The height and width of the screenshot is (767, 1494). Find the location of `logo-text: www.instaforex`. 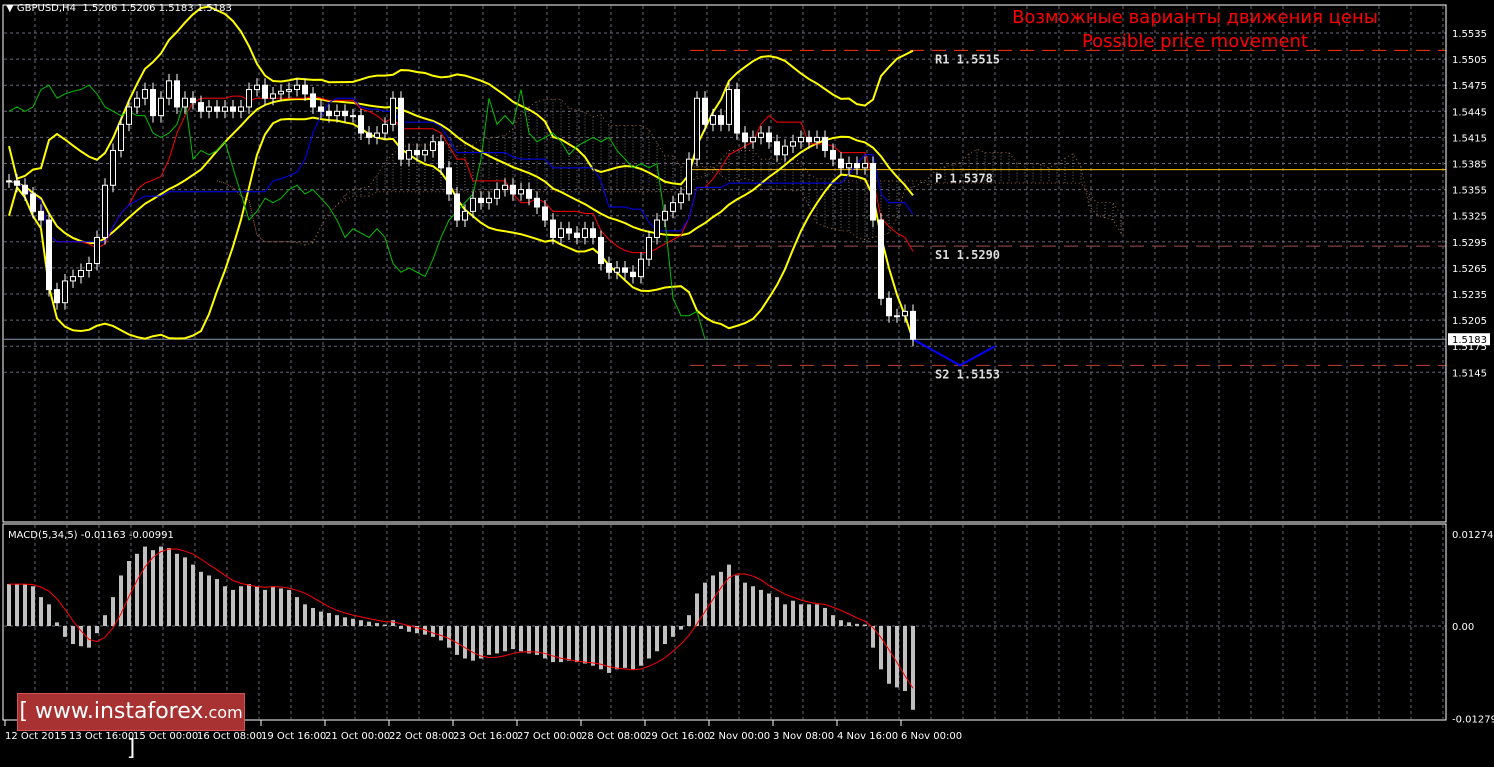

logo-text: www.instaforex is located at coordinates (119, 711).